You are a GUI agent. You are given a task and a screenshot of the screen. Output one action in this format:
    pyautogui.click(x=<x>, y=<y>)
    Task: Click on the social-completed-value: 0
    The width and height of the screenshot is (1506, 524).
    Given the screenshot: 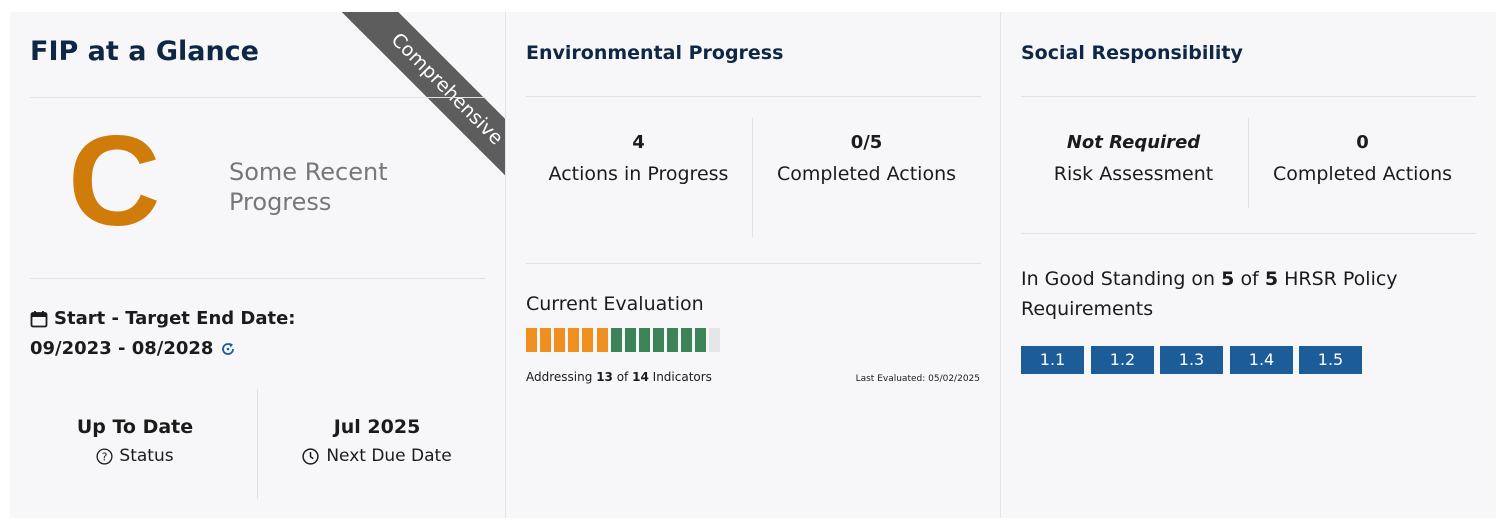 What is the action you would take?
    pyautogui.click(x=1362, y=142)
    